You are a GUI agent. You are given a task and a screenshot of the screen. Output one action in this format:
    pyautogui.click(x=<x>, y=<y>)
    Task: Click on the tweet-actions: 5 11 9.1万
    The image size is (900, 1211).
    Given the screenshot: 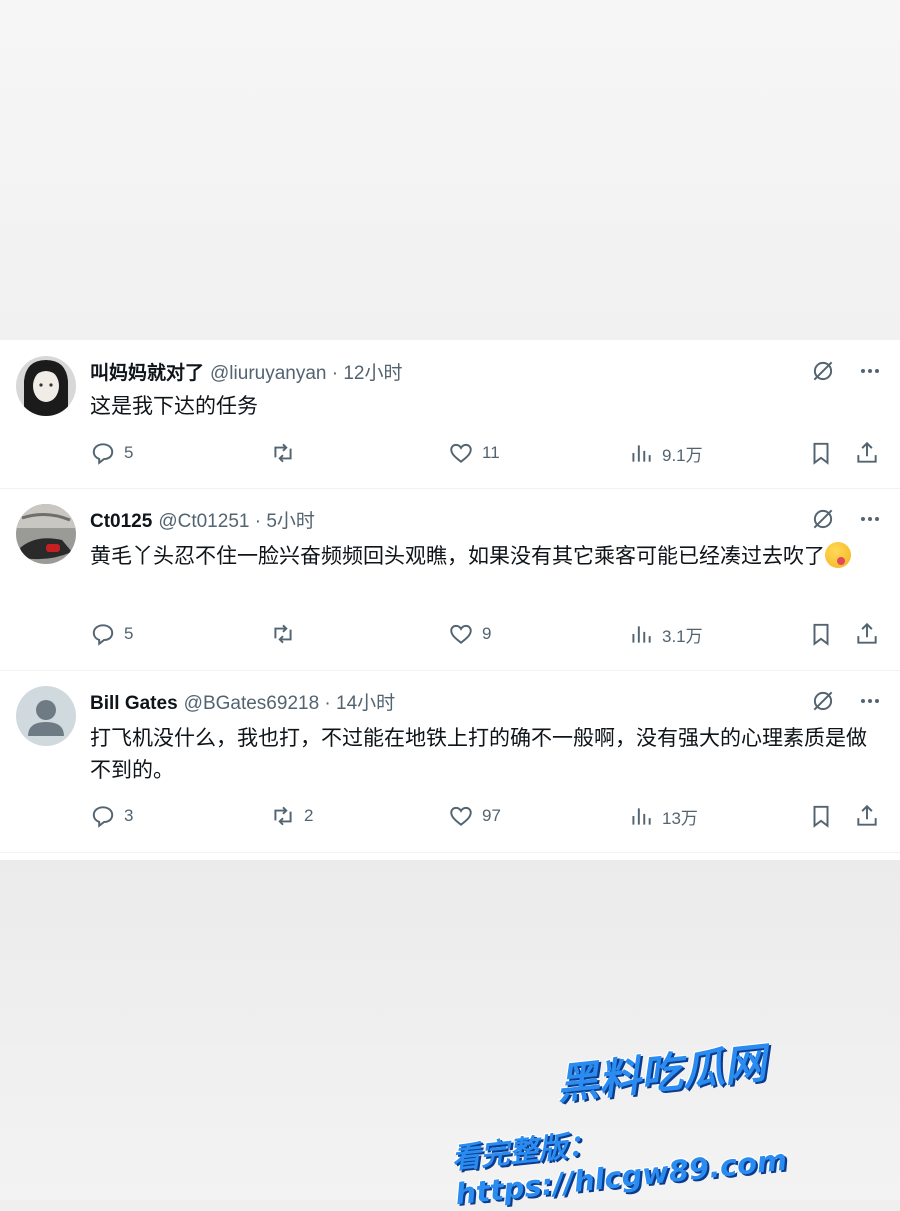 What is the action you would take?
    pyautogui.click(x=490, y=455)
    